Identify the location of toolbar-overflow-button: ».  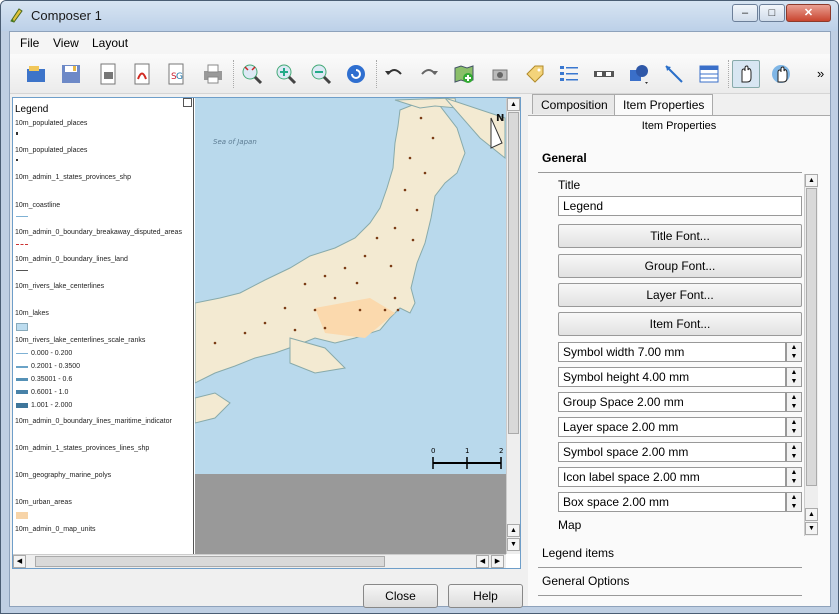
(820, 73).